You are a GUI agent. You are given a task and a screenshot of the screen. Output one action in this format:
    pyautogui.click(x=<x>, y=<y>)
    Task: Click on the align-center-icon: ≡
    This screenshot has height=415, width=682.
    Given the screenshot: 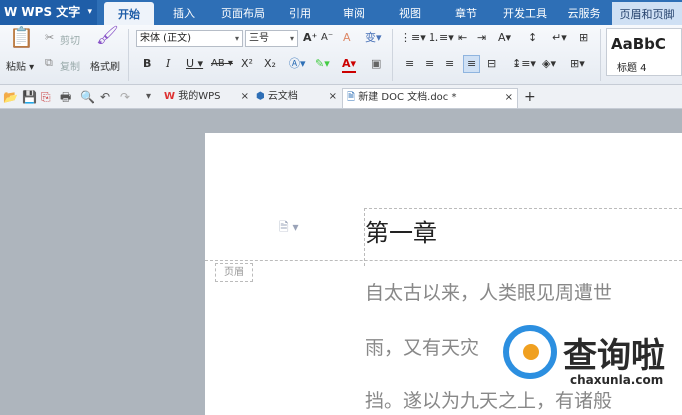 What is the action you would take?
    pyautogui.click(x=429, y=64)
    